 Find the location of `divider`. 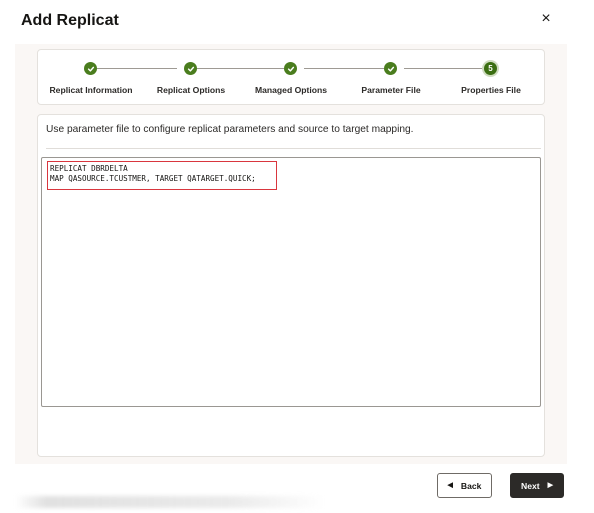

divider is located at coordinates (293, 148).